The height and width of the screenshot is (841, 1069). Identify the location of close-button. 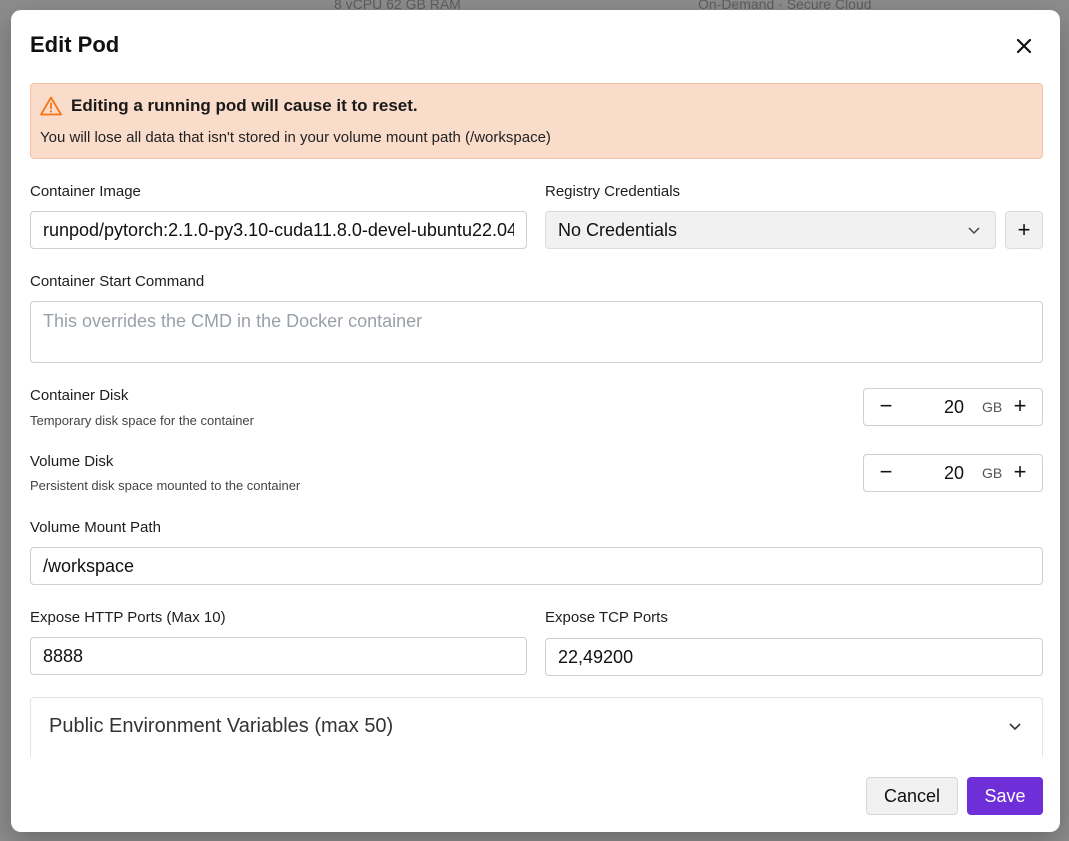
(1024, 46).